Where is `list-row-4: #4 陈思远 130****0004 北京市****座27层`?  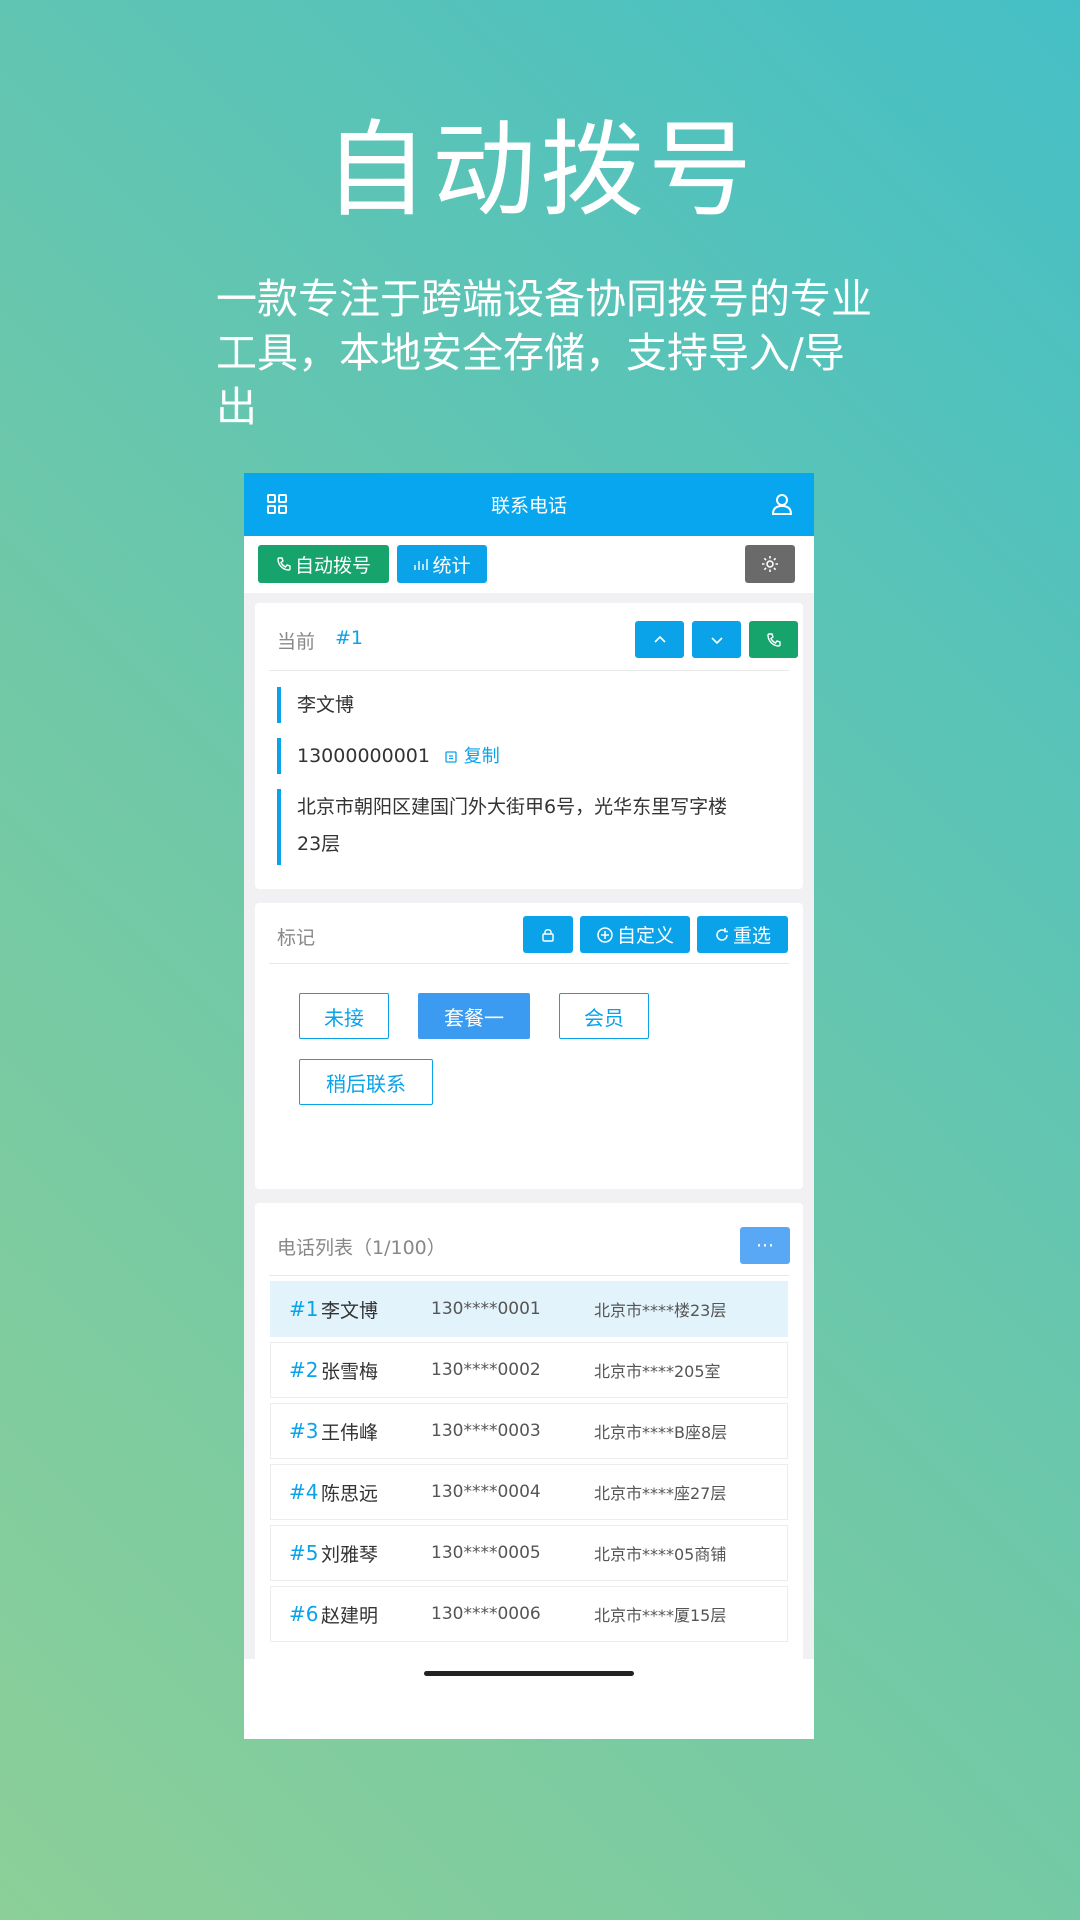 list-row-4: #4 陈思远 130****0004 北京市****座27层 is located at coordinates (529, 1492).